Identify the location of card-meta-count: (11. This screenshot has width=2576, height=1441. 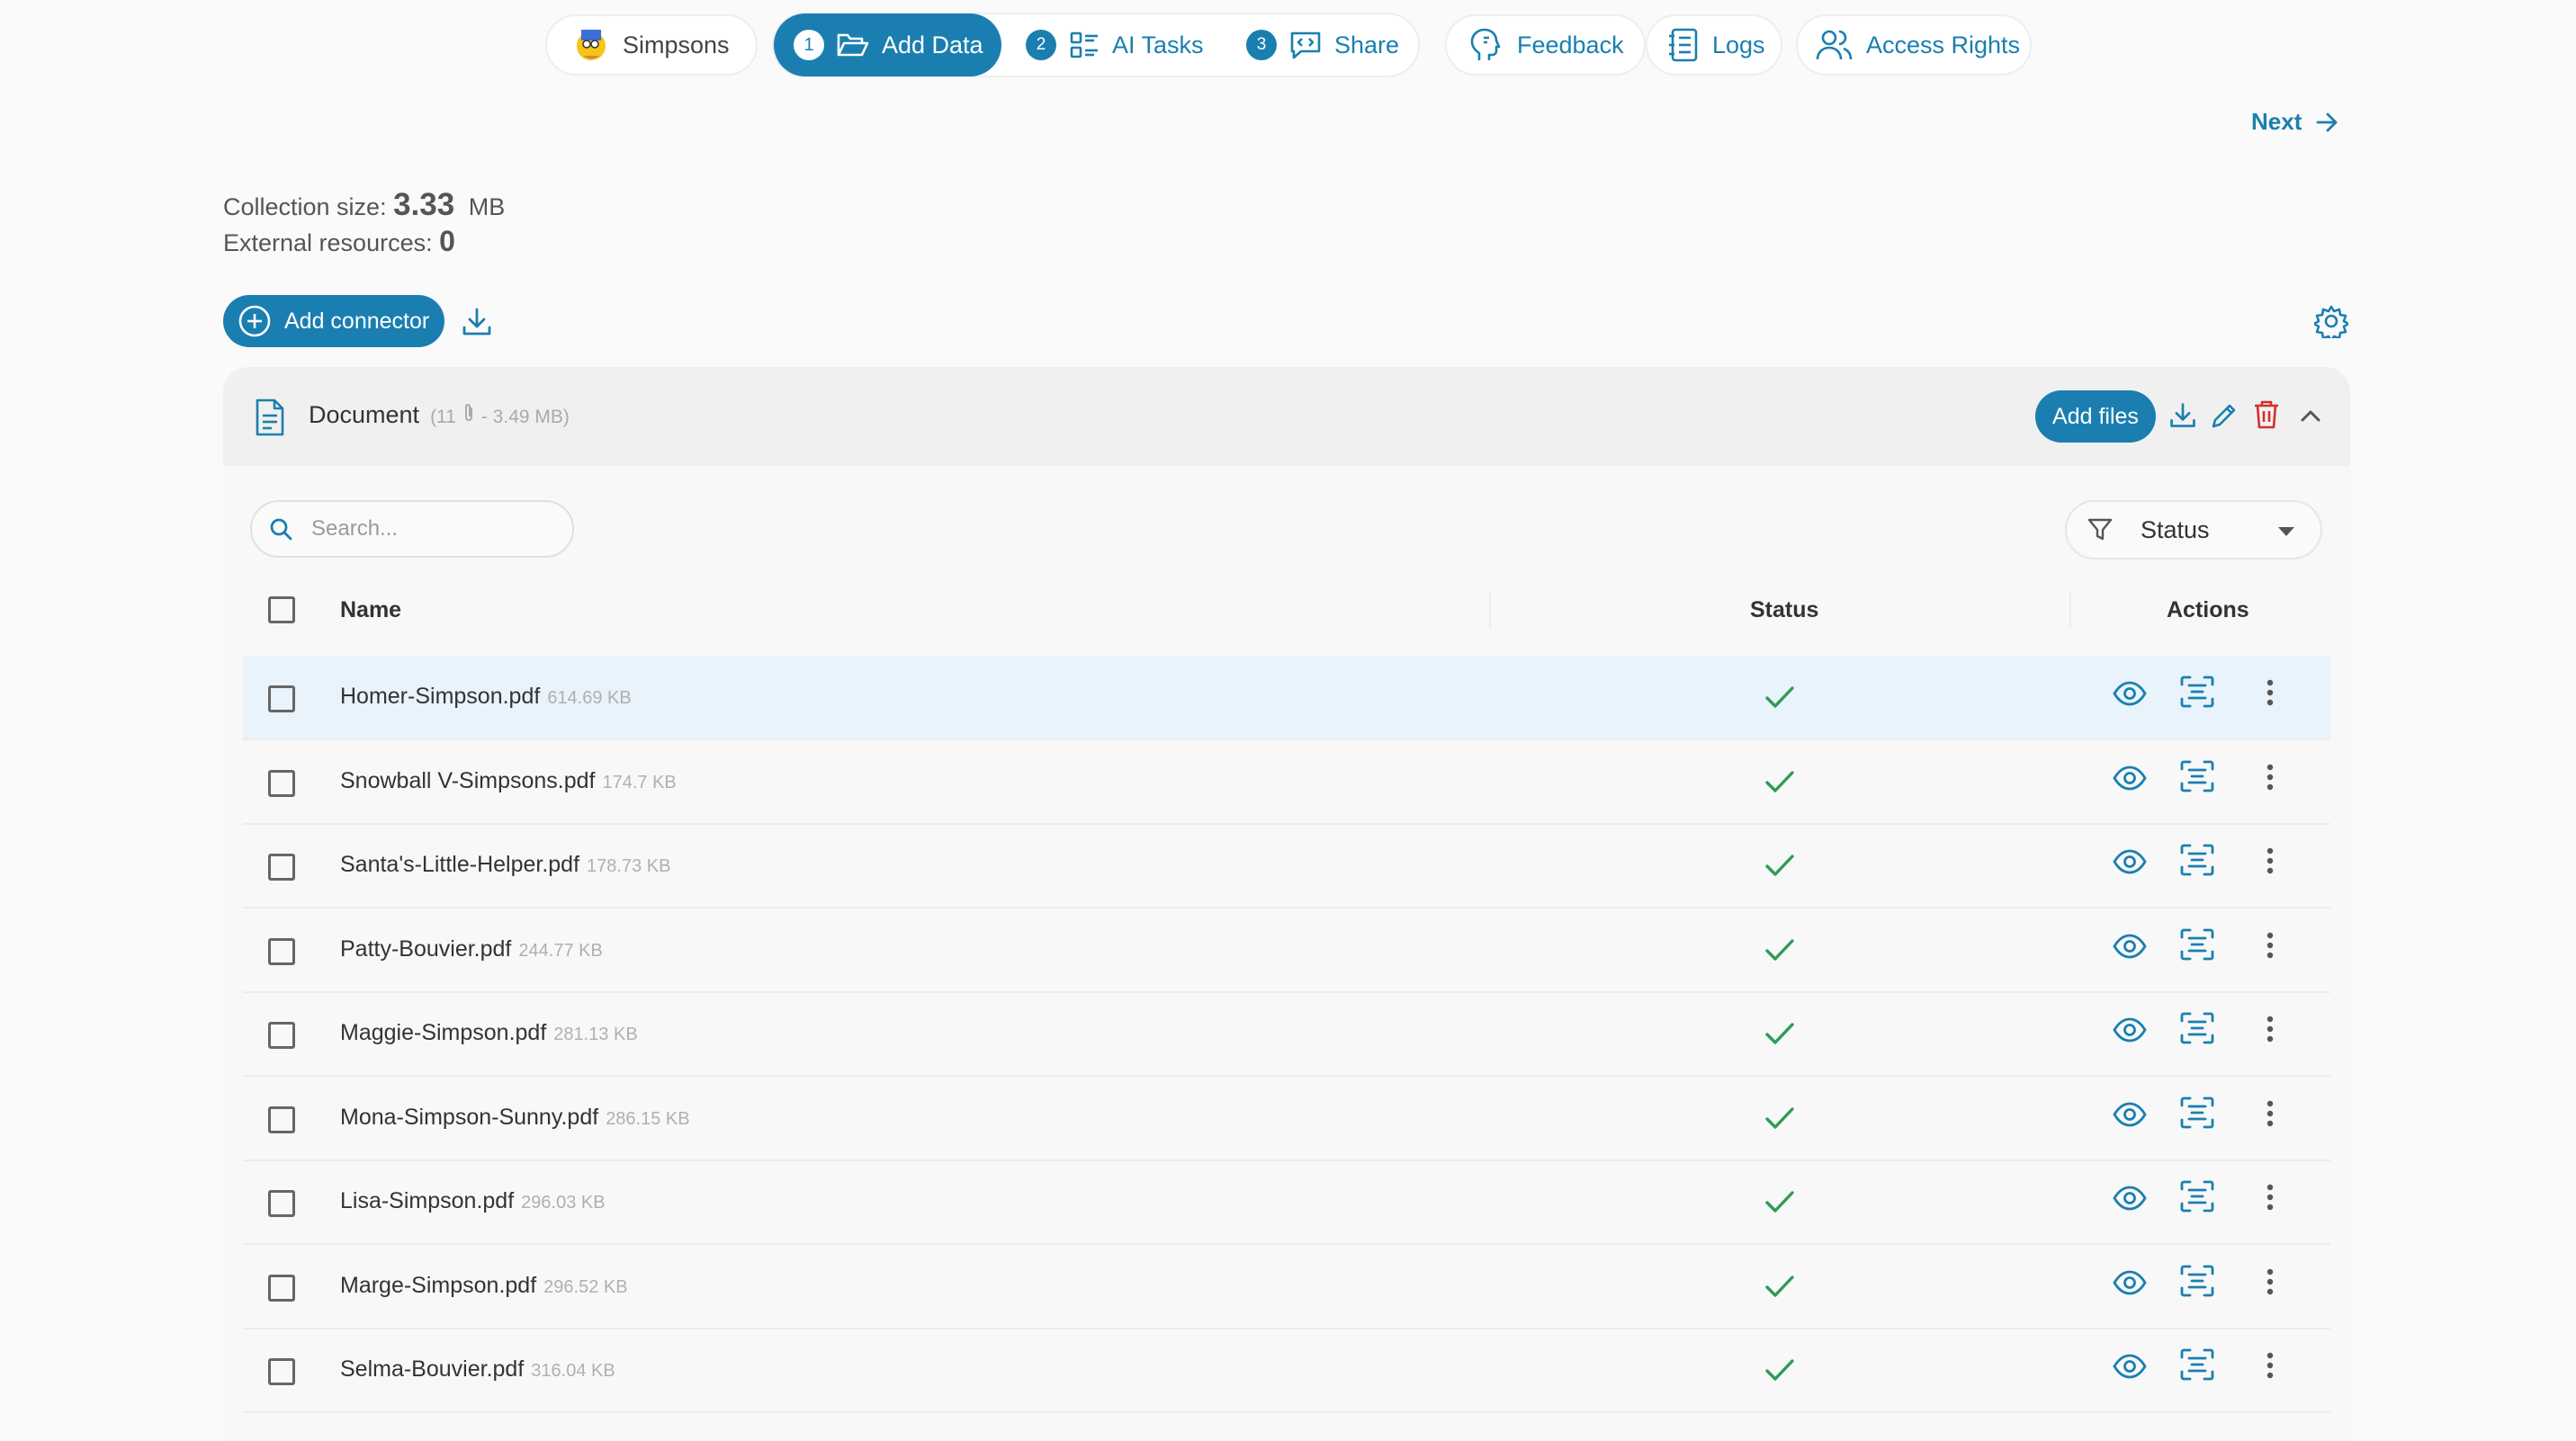
(443, 417).